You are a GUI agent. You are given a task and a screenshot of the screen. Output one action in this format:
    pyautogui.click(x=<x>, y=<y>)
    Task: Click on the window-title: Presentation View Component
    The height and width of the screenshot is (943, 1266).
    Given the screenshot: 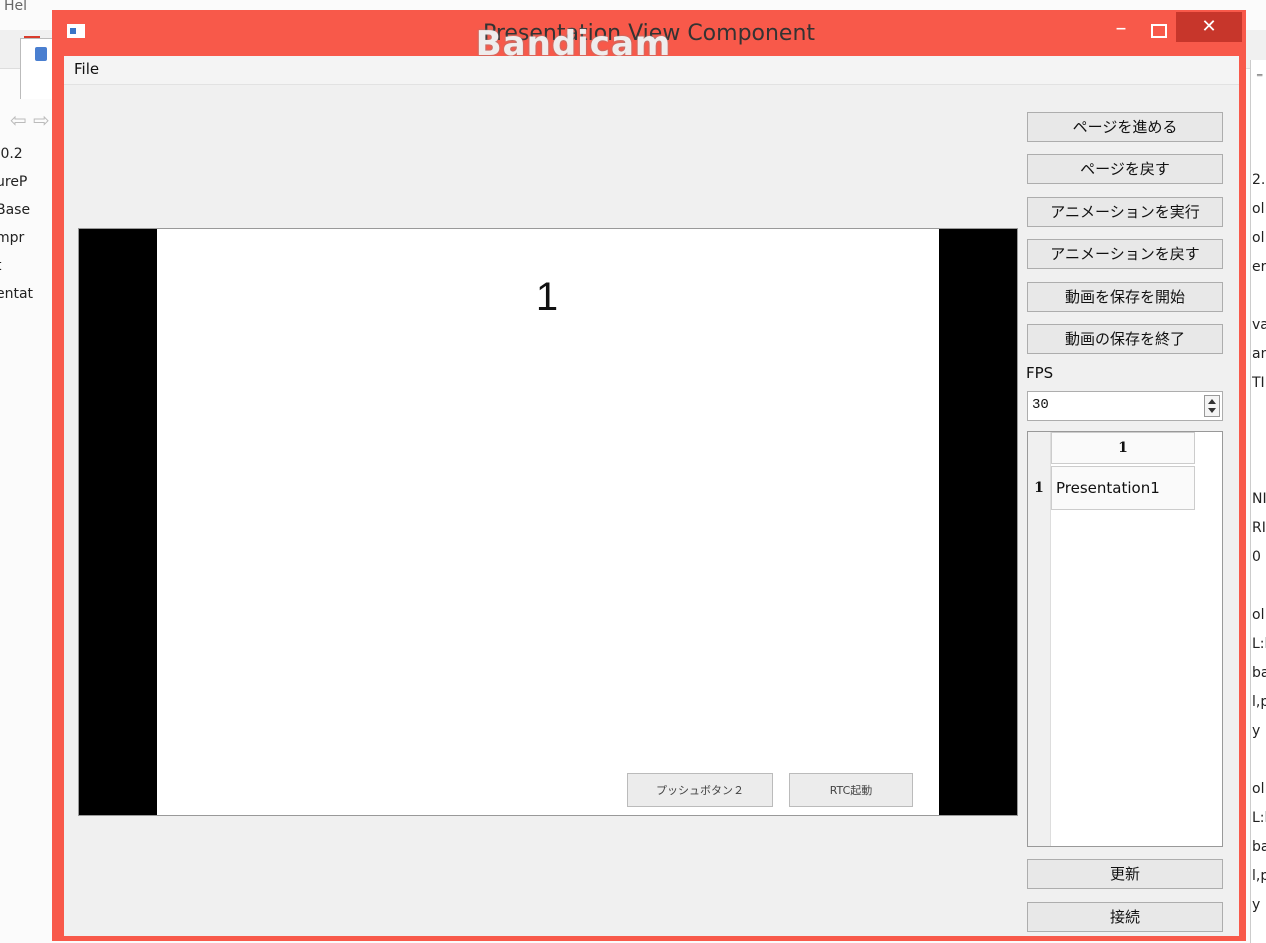 What is the action you would take?
    pyautogui.click(x=649, y=33)
    